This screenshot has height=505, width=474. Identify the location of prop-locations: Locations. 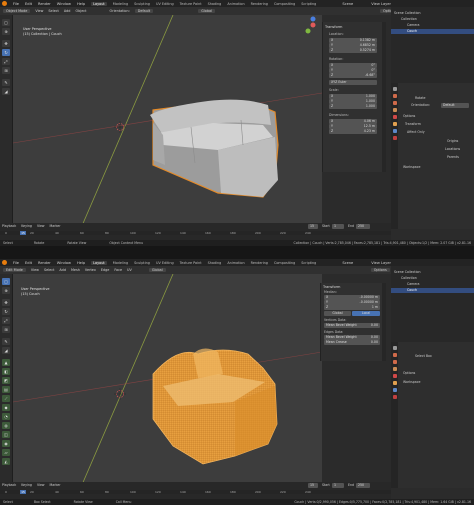
(452, 149).